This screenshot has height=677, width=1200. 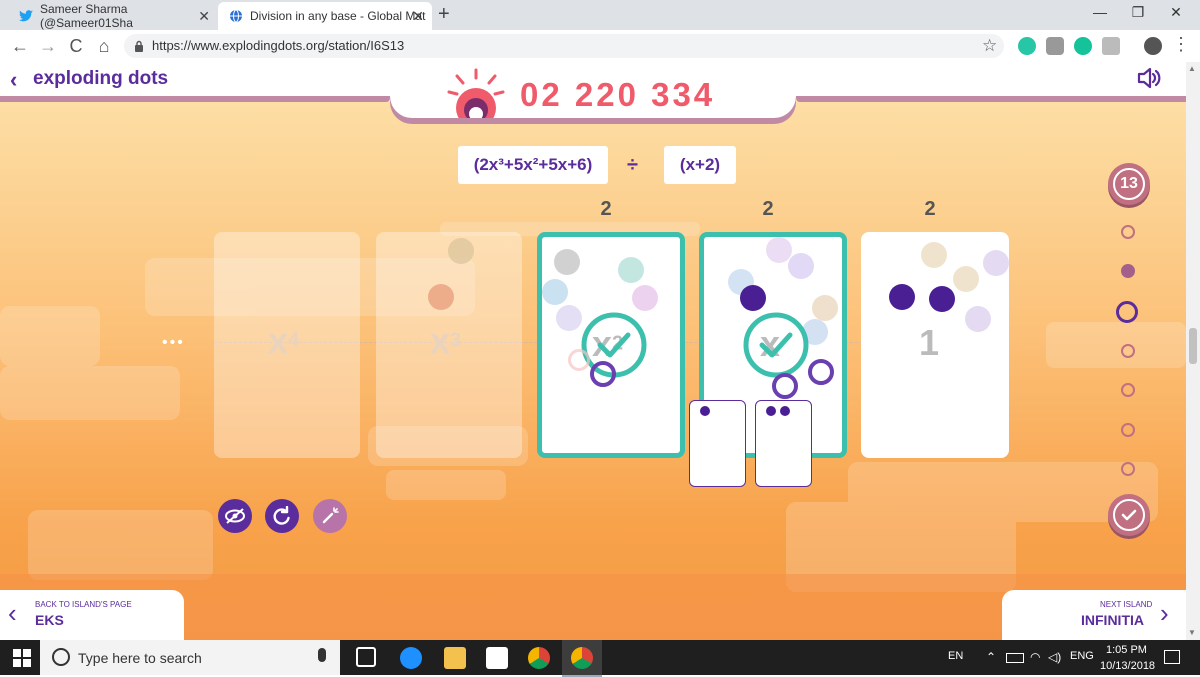 What do you see at coordinates (991, 657) in the screenshot?
I see `tray-chevron-icon: ⌃` at bounding box center [991, 657].